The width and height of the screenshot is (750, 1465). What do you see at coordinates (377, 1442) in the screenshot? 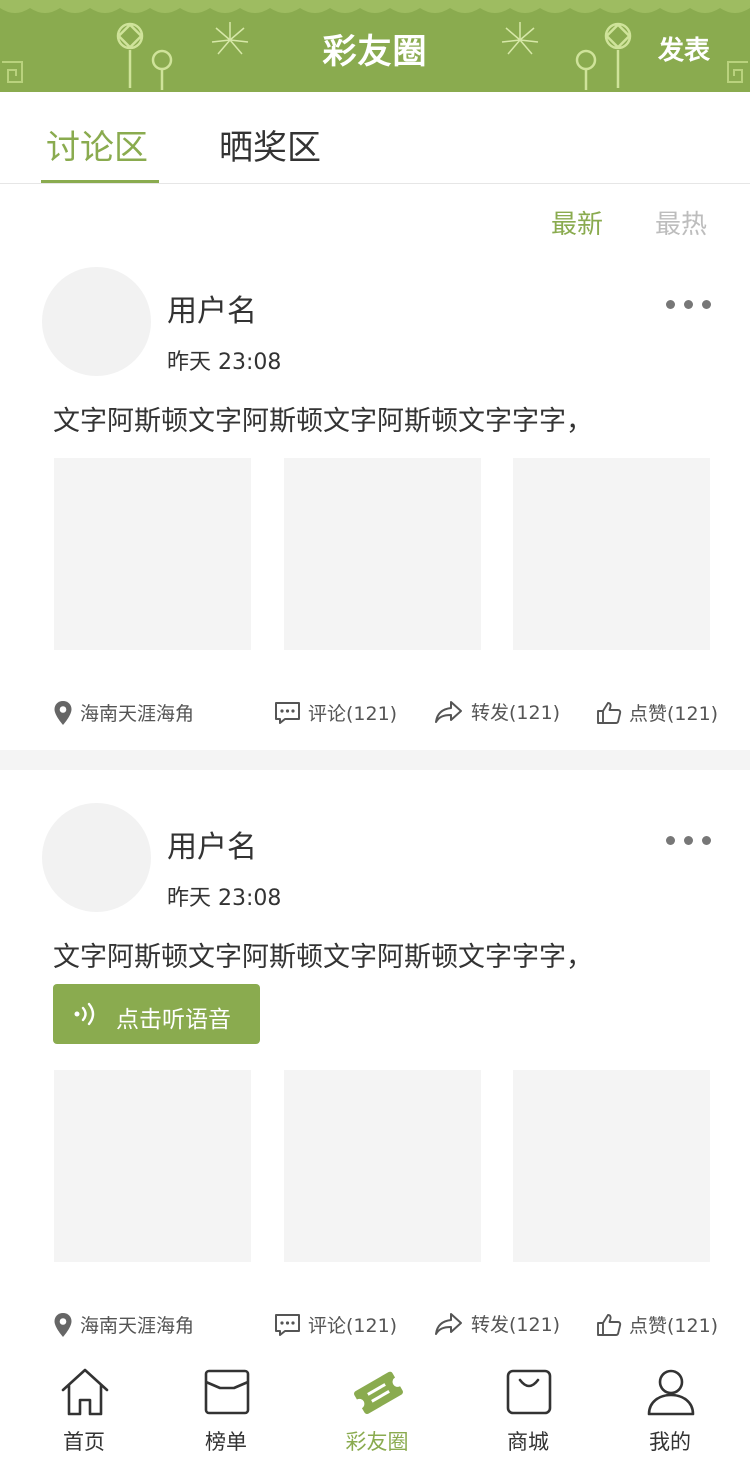
I see `nav-label: 彩友圈` at bounding box center [377, 1442].